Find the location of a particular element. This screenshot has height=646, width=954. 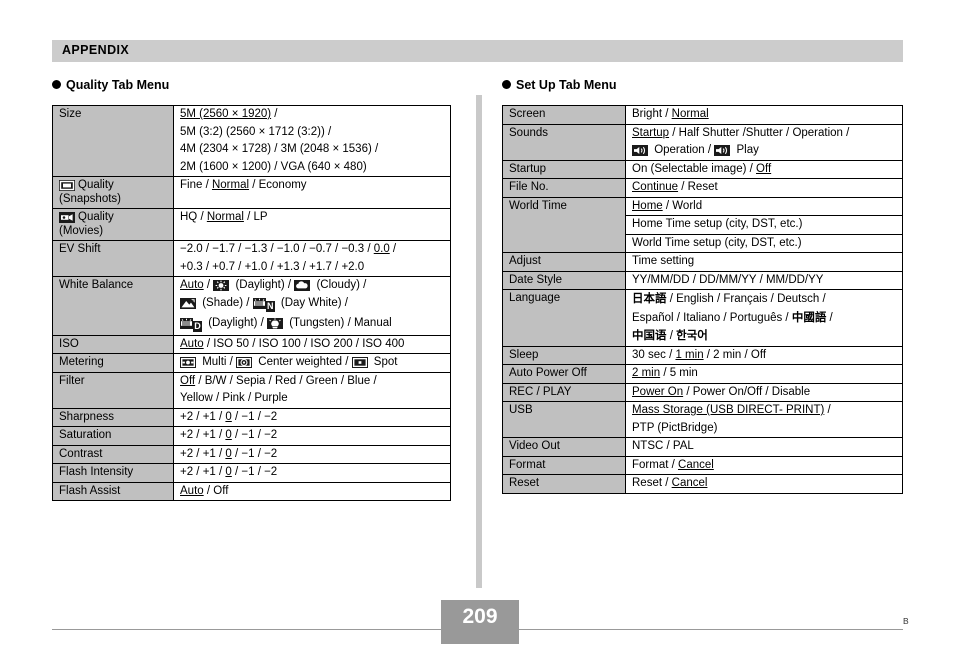

table-row: Sharpness +2 / +1 / 0 / −1 / −2 is located at coordinates (251, 417).